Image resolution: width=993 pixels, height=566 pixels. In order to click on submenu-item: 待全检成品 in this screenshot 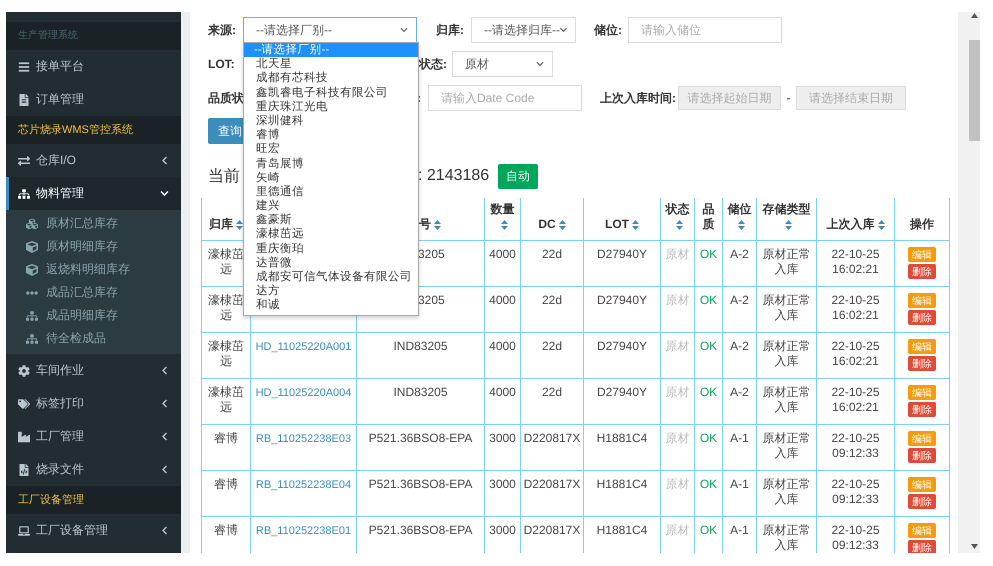, I will do `click(93, 338)`.